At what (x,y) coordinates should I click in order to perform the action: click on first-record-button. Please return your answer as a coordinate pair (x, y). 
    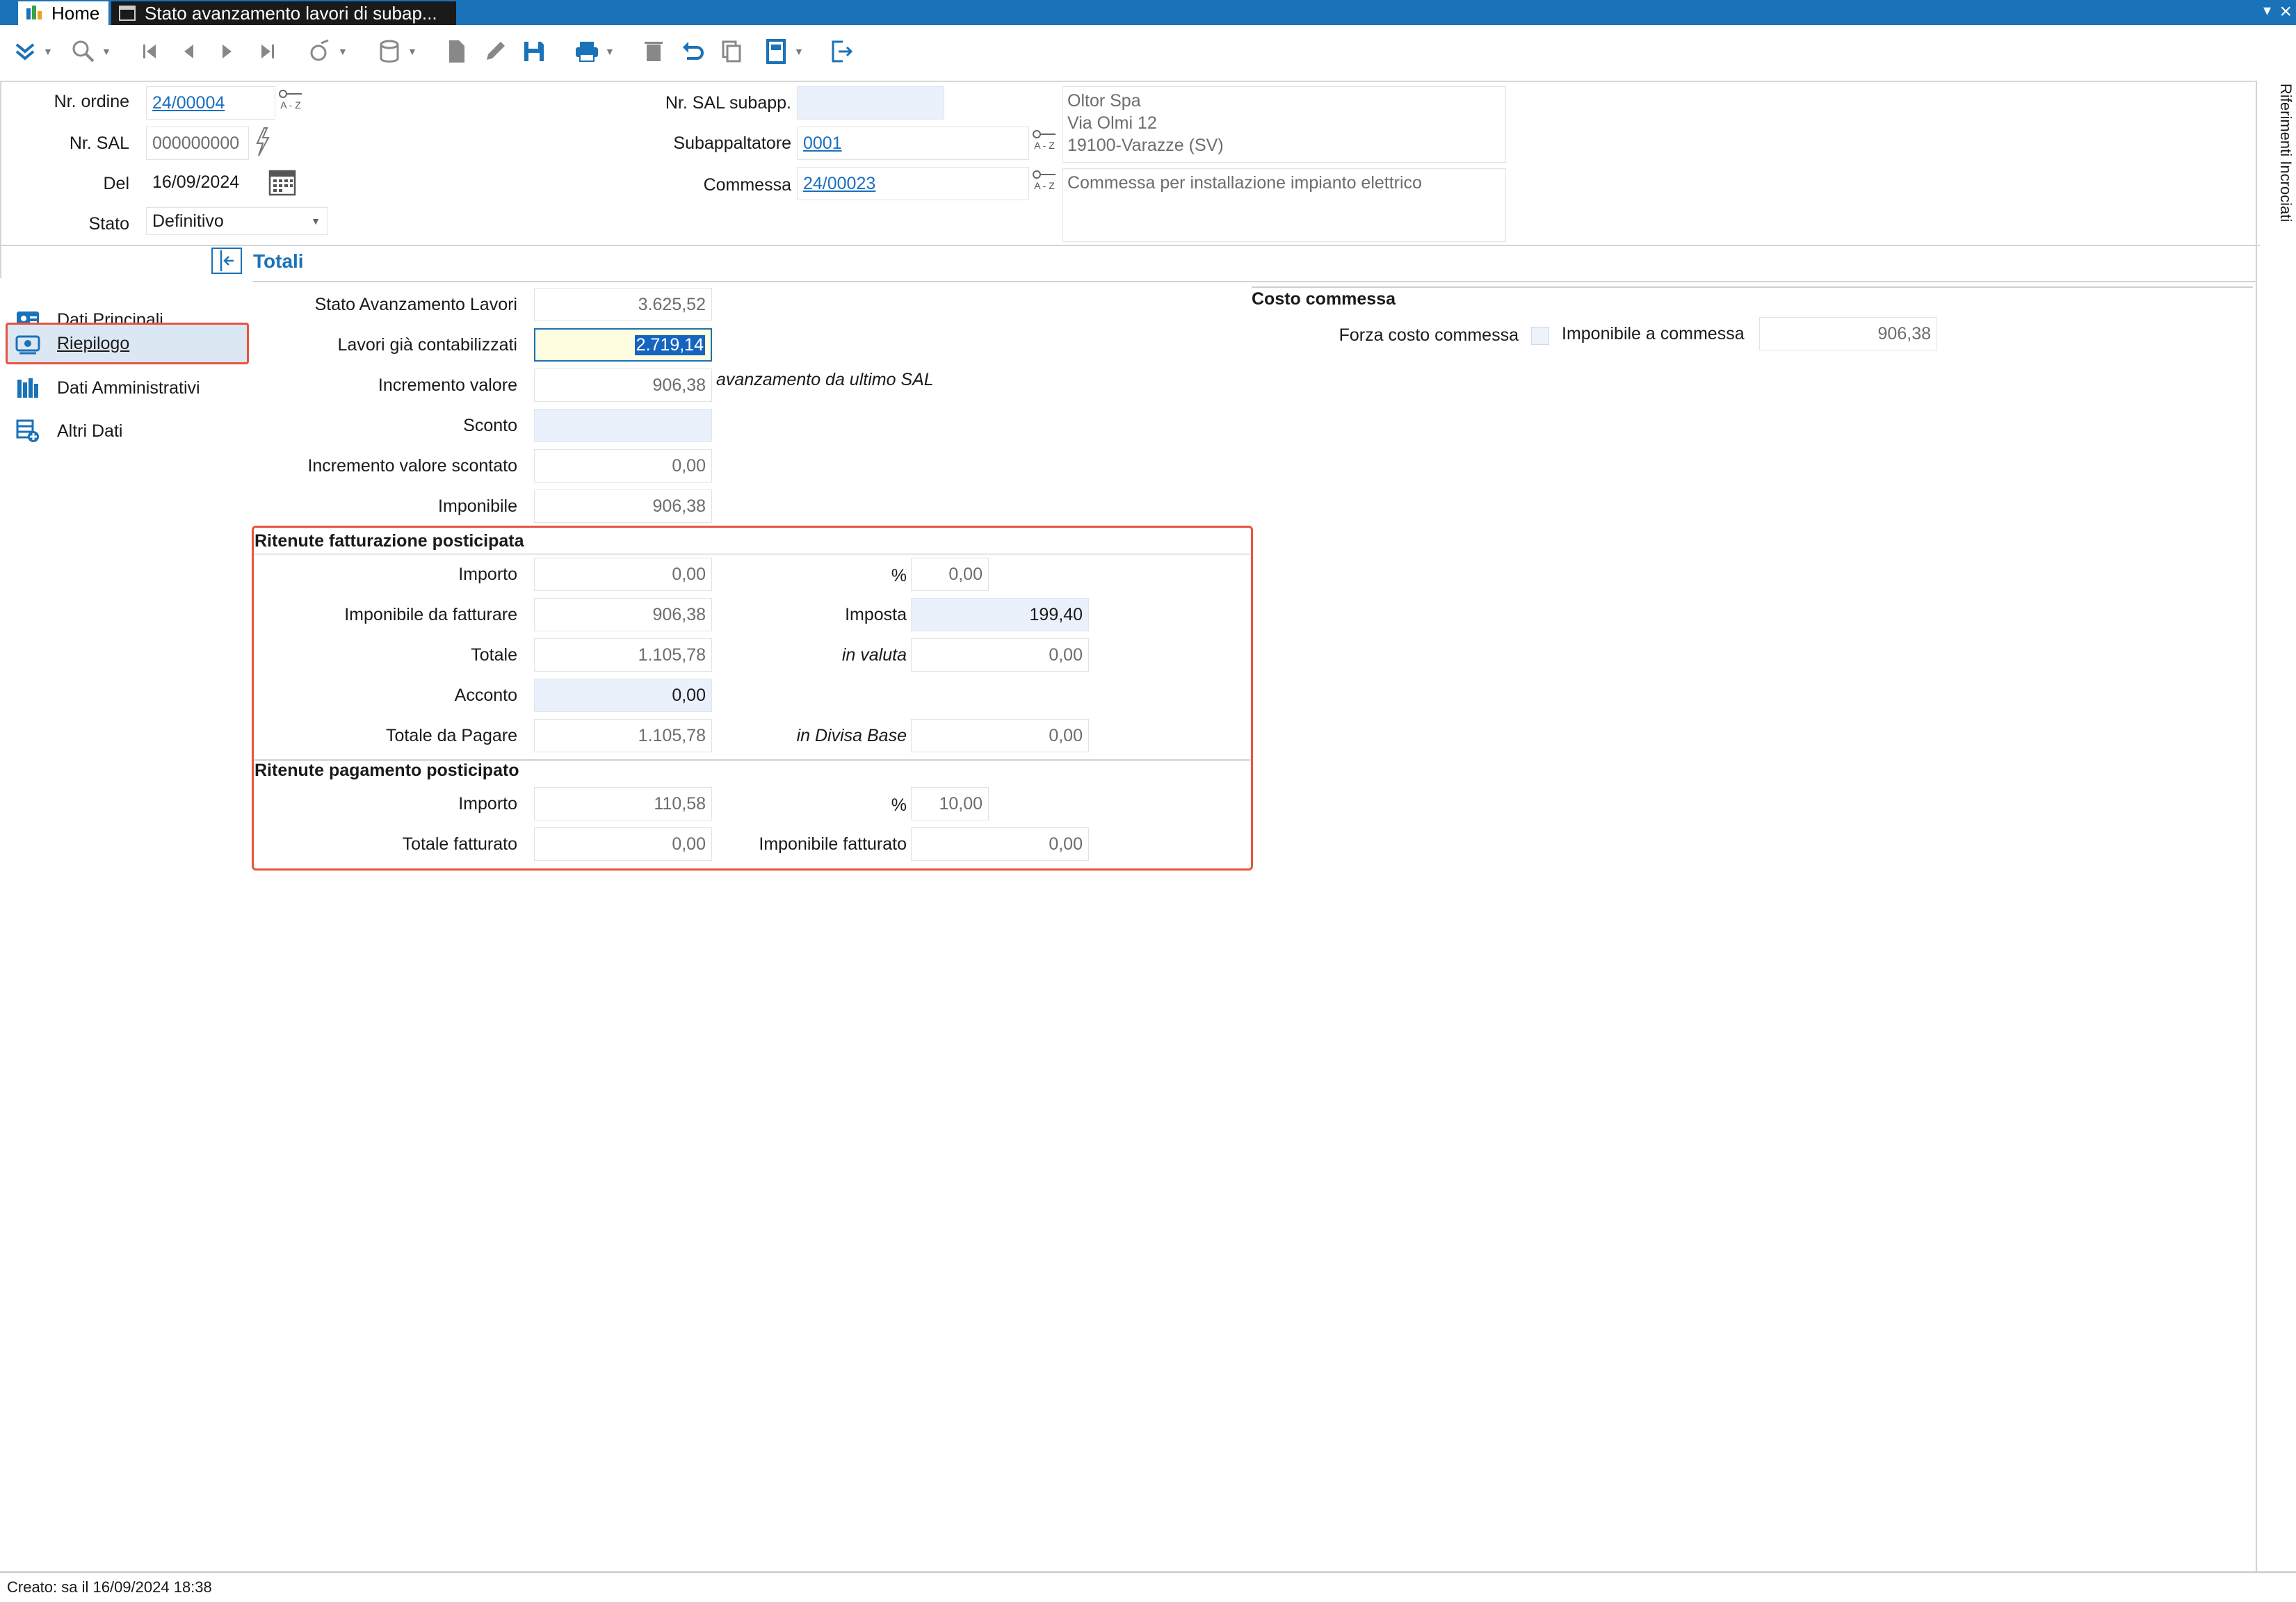
    Looking at the image, I should click on (150, 51).